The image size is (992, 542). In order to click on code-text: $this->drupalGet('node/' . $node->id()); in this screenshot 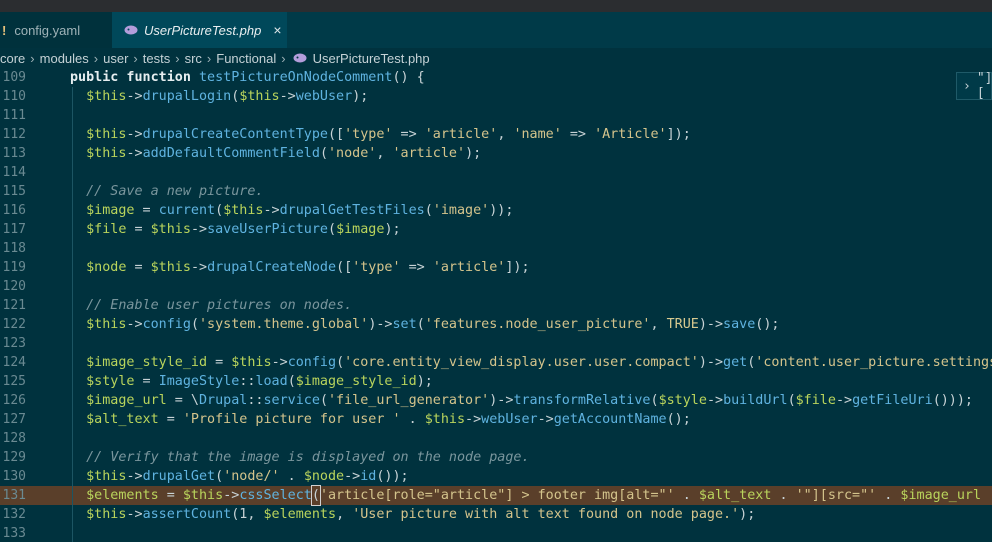, I will do `click(247, 476)`.